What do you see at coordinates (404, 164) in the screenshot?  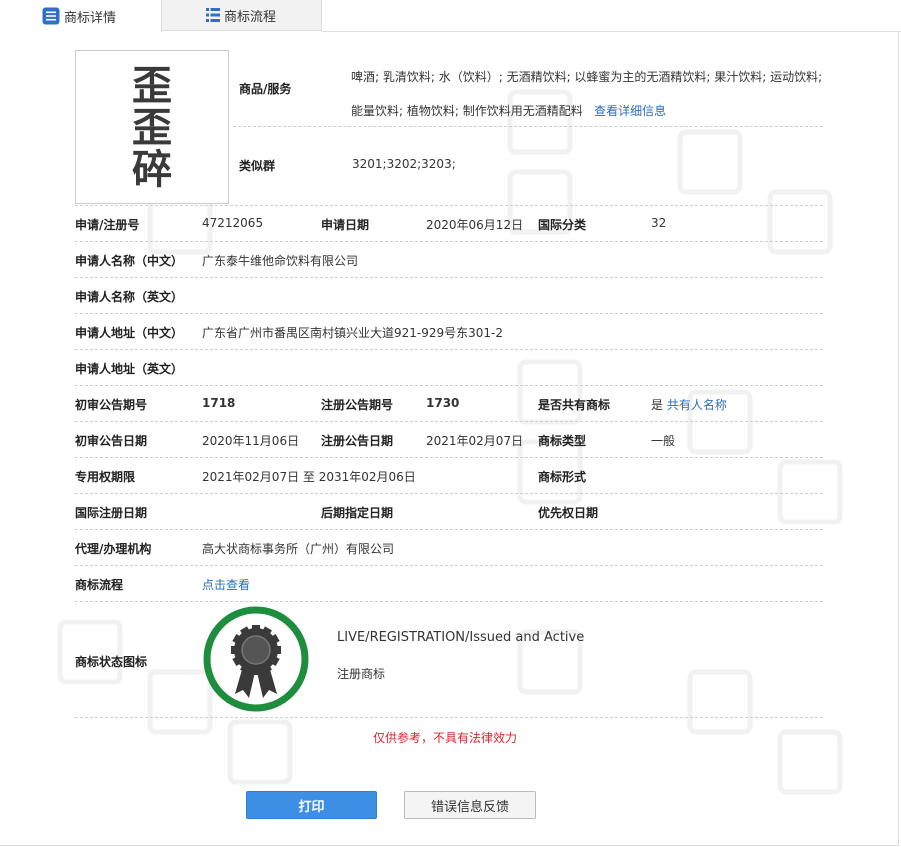 I see `similar-group-value: 3201;3202;3203;` at bounding box center [404, 164].